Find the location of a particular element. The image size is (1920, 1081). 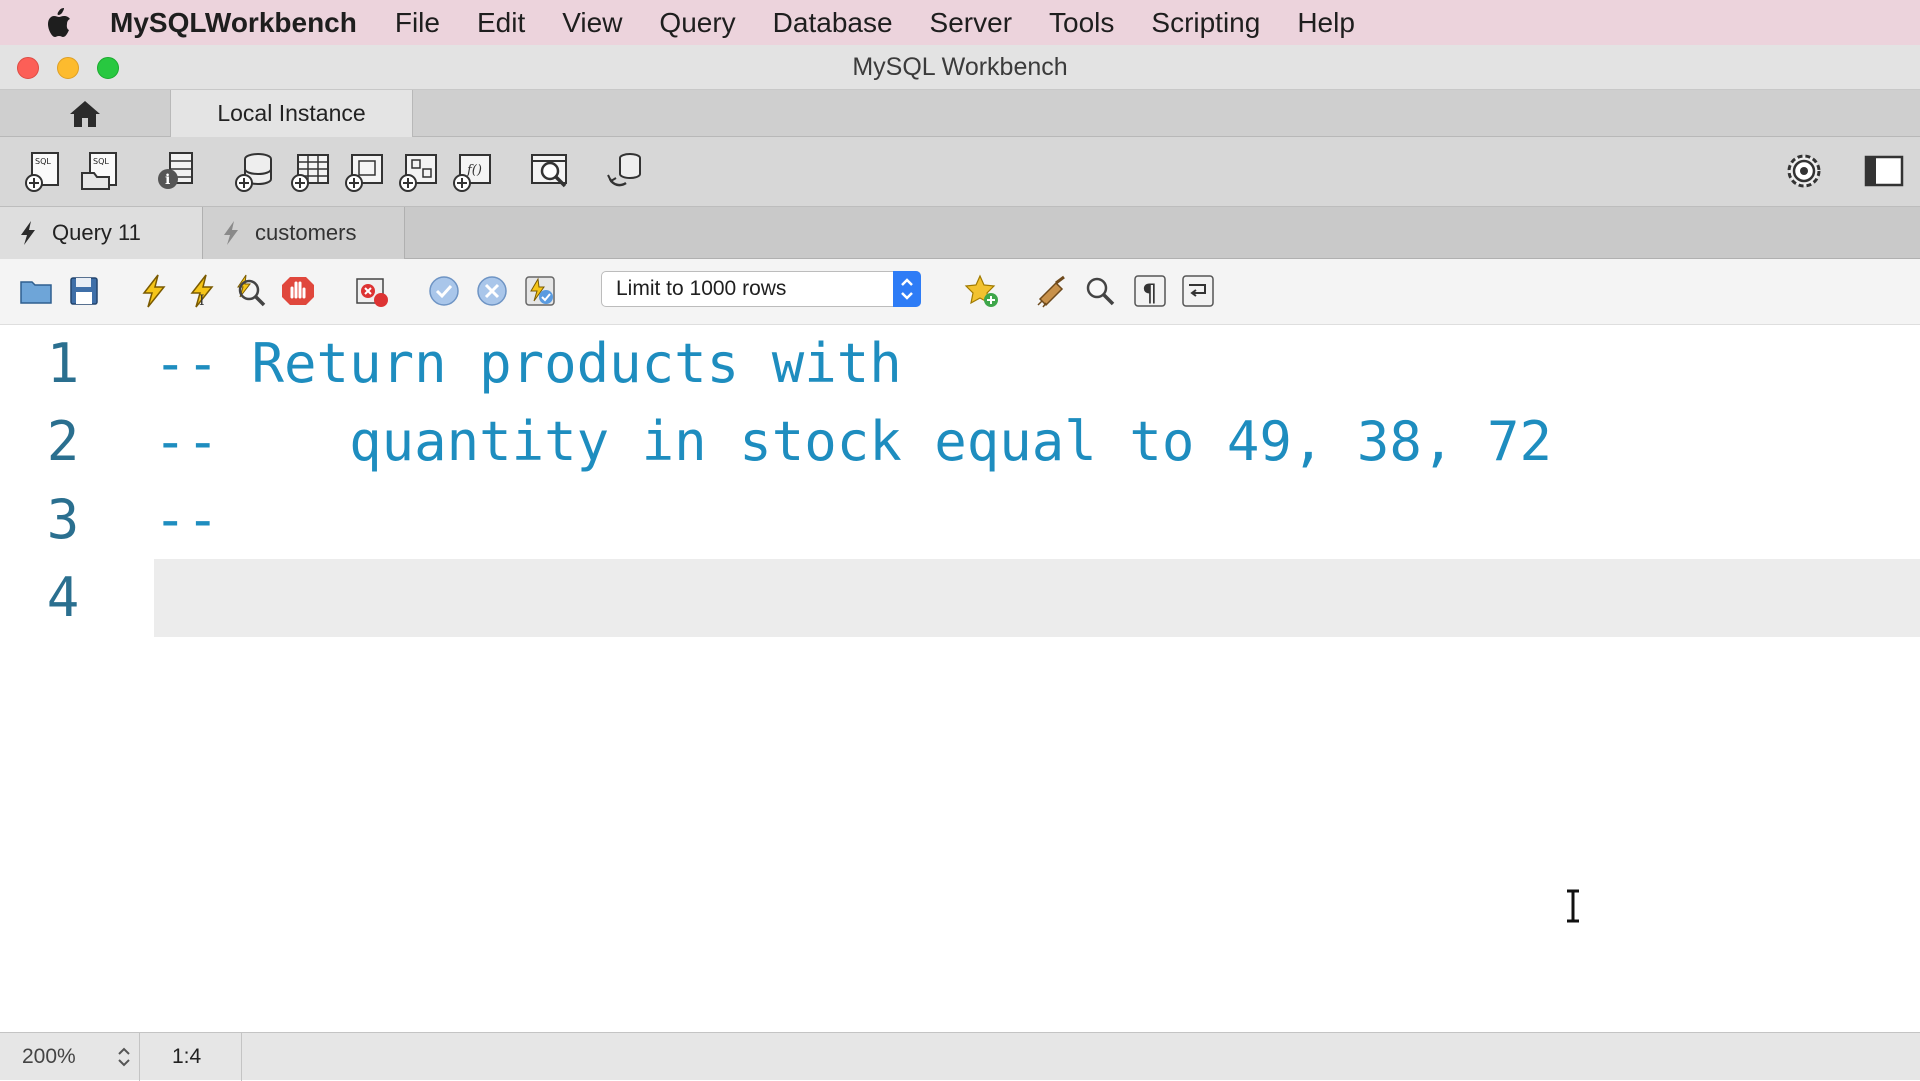

line-number: 4 is located at coordinates (63, 597).